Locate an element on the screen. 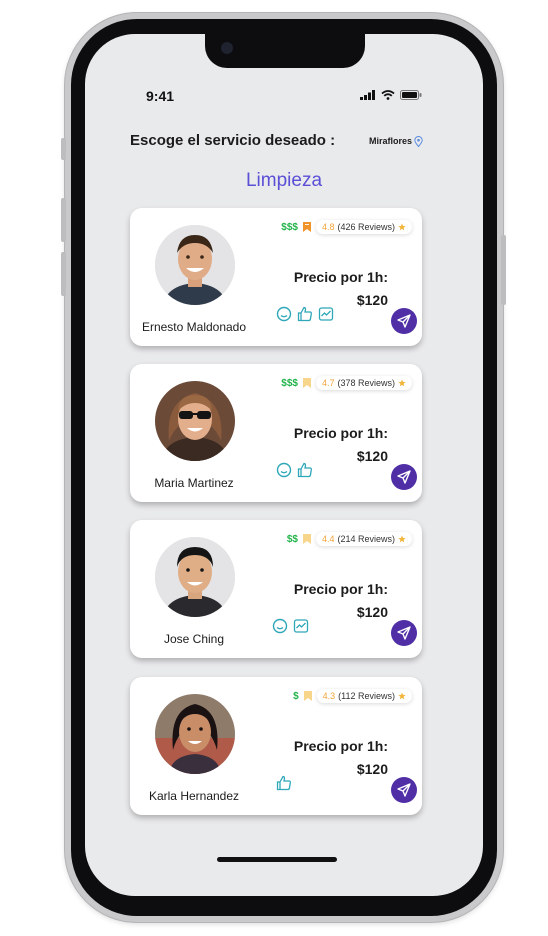 This screenshot has height=936, width=548. status-time: 9:41 is located at coordinates (160, 96).